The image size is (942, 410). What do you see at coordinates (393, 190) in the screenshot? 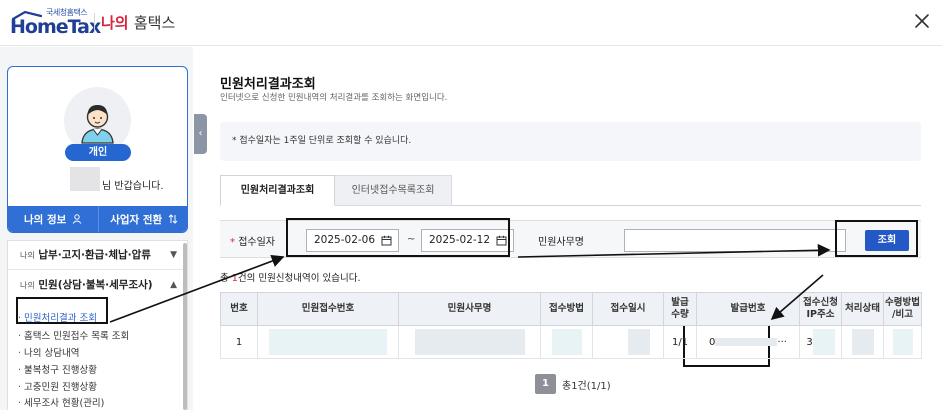
I see `tab-internet-list: 인터넷접수목록조회` at bounding box center [393, 190].